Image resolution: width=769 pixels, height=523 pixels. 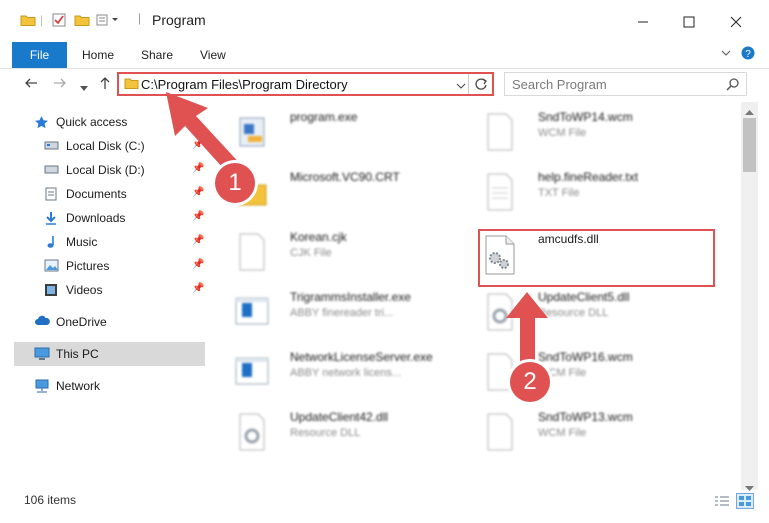 I want to click on step-1-badge: 1, so click(x=235, y=183).